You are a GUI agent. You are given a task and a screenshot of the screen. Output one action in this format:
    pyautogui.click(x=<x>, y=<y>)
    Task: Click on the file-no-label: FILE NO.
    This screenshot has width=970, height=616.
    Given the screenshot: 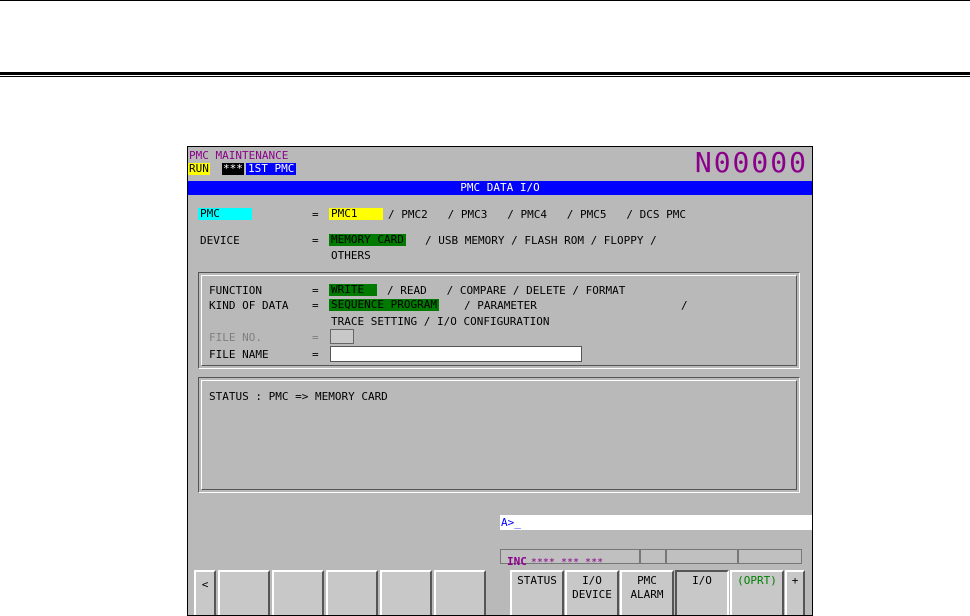 What is the action you would take?
    pyautogui.click(x=235, y=337)
    